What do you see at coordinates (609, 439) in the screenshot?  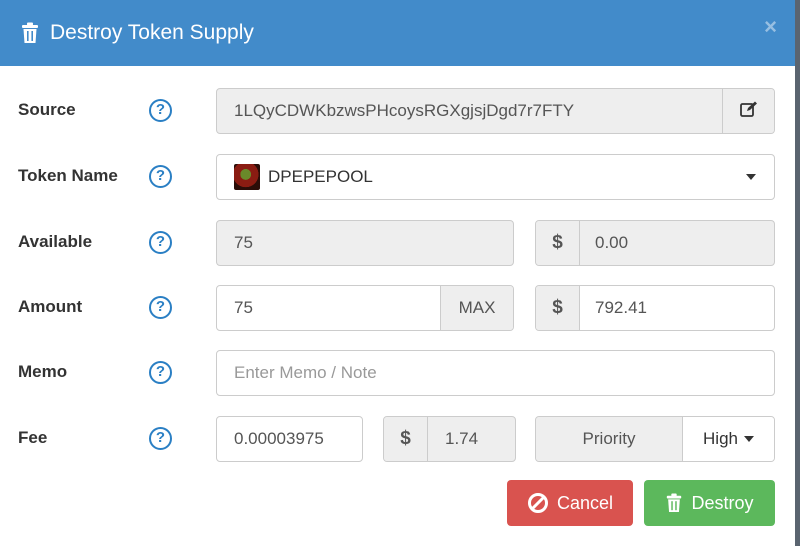 I see `priority-label: Priority` at bounding box center [609, 439].